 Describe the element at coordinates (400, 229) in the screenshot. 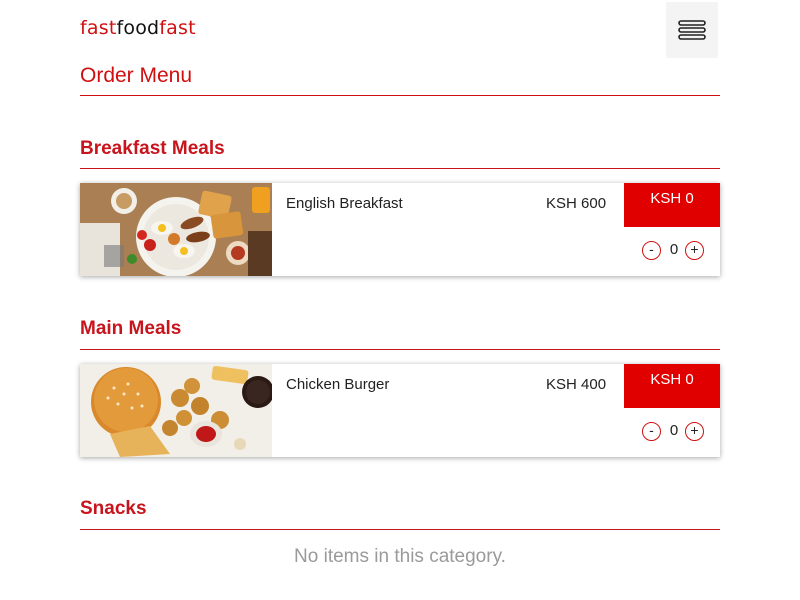

I see `menu-item-card: English Breakfast KSH 600 KSH 0 - 0 +` at that location.